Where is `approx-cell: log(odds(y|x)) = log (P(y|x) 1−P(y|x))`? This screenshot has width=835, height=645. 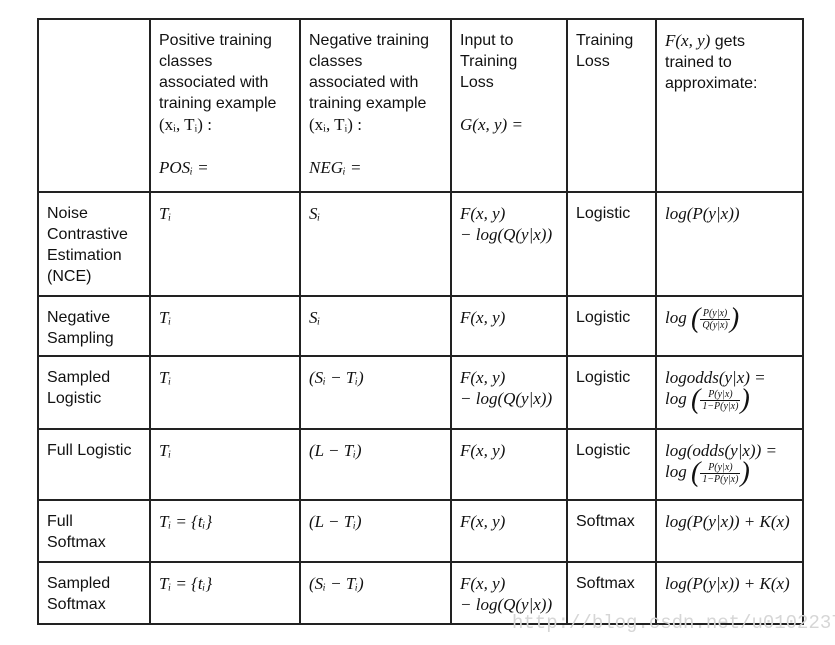
approx-cell: log(odds(y|x)) = log (P(y|x) 1−P(y|x)) is located at coordinates (729, 464).